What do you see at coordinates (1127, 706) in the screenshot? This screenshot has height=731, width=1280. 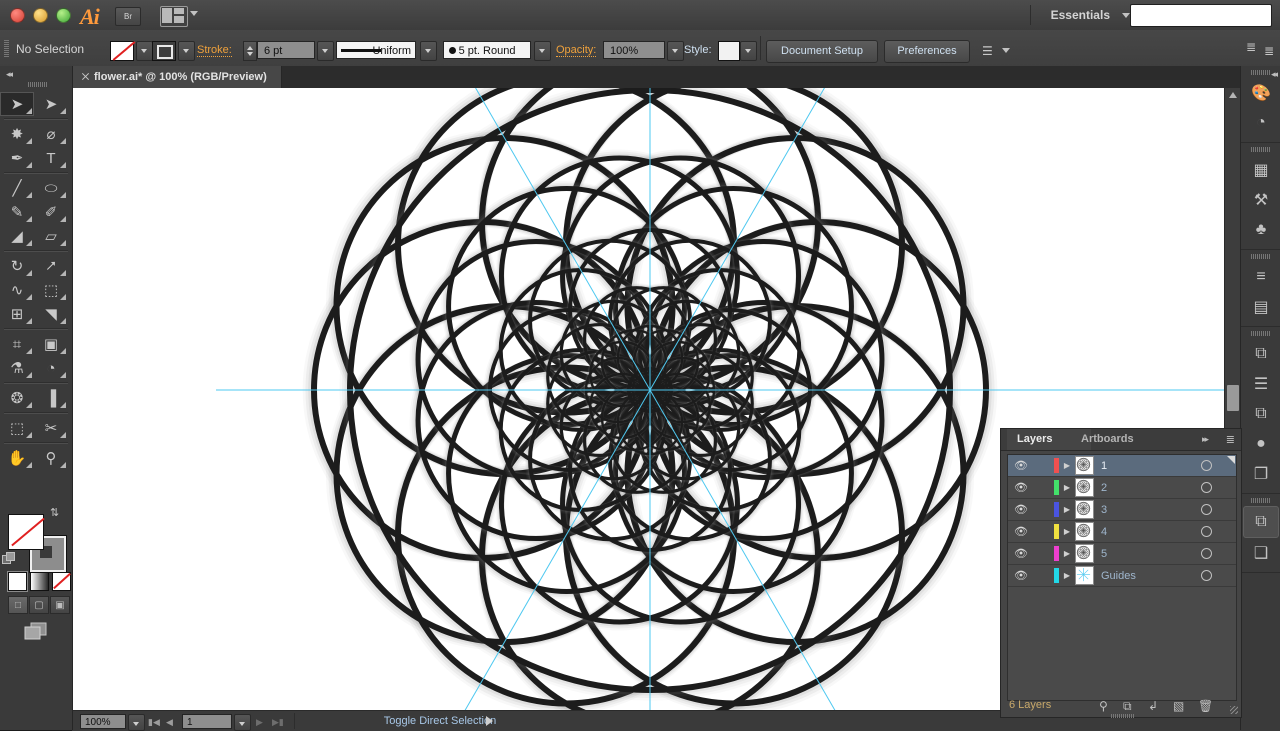 I see `make-clipping-mask-icon: ⧉` at bounding box center [1127, 706].